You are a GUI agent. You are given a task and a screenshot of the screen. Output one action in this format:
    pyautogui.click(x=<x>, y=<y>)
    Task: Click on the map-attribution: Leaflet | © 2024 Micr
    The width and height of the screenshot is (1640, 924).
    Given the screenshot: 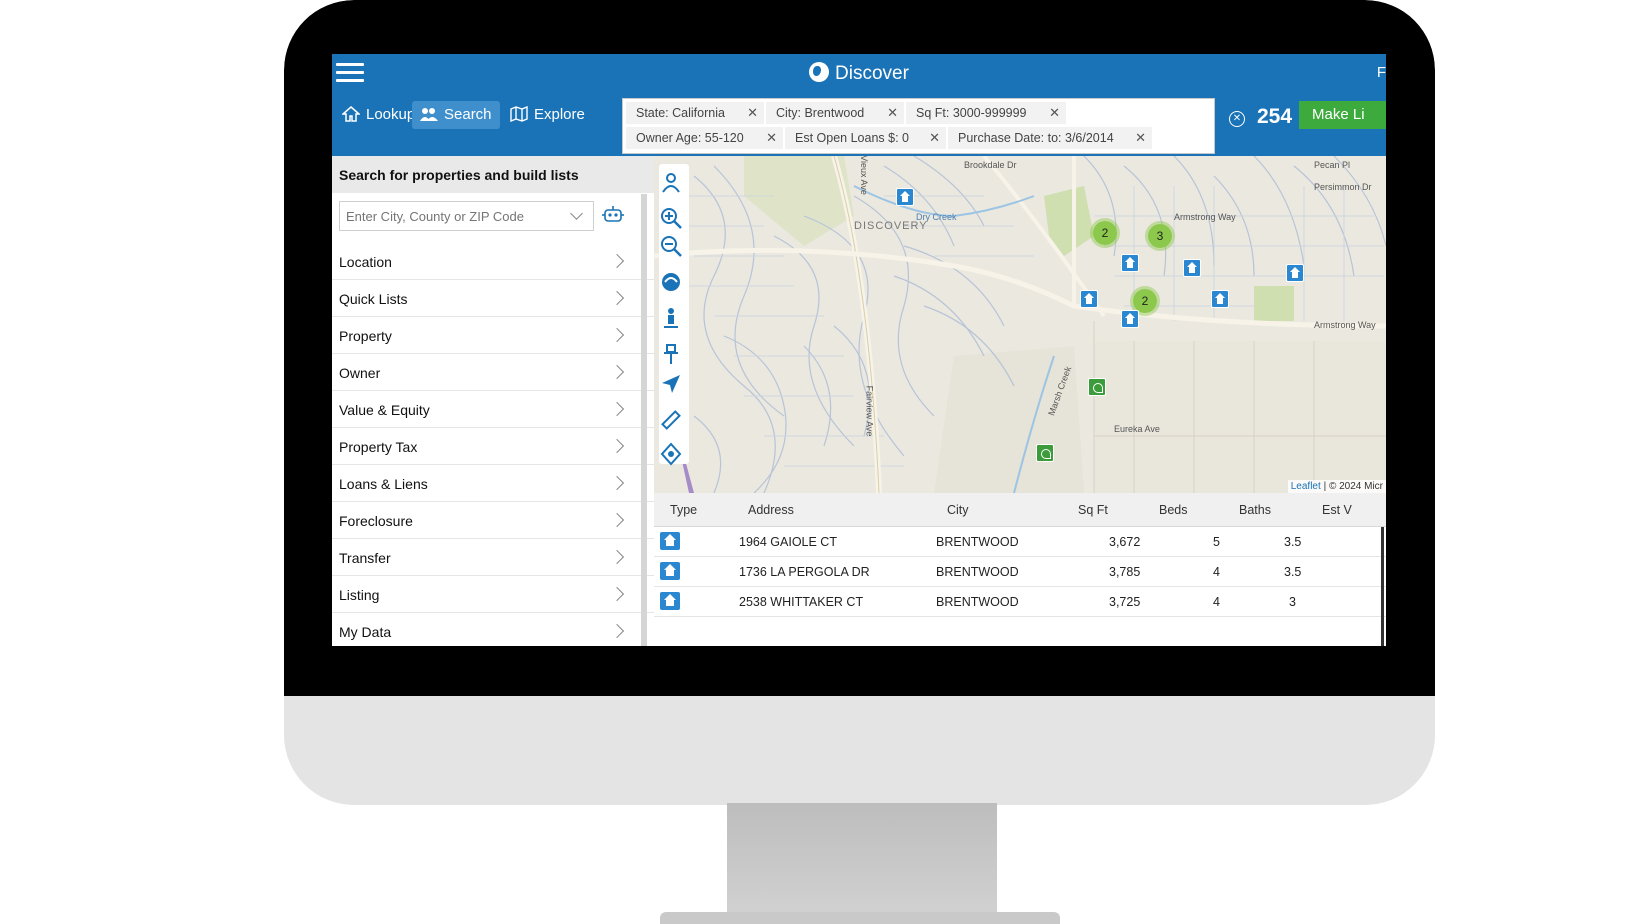 What is the action you would take?
    pyautogui.click(x=1336, y=486)
    